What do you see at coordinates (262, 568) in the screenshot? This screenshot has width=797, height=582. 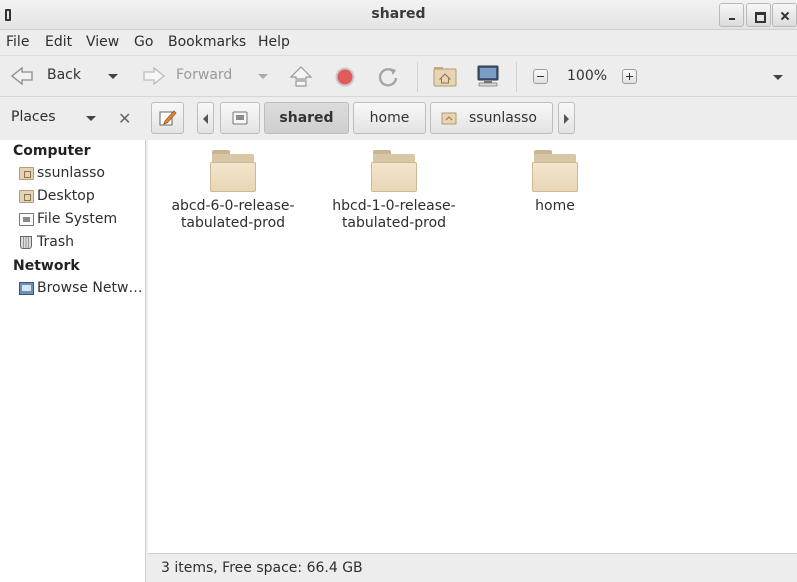 I see `status-text: 3 items, Free space: 66.4 GB` at bounding box center [262, 568].